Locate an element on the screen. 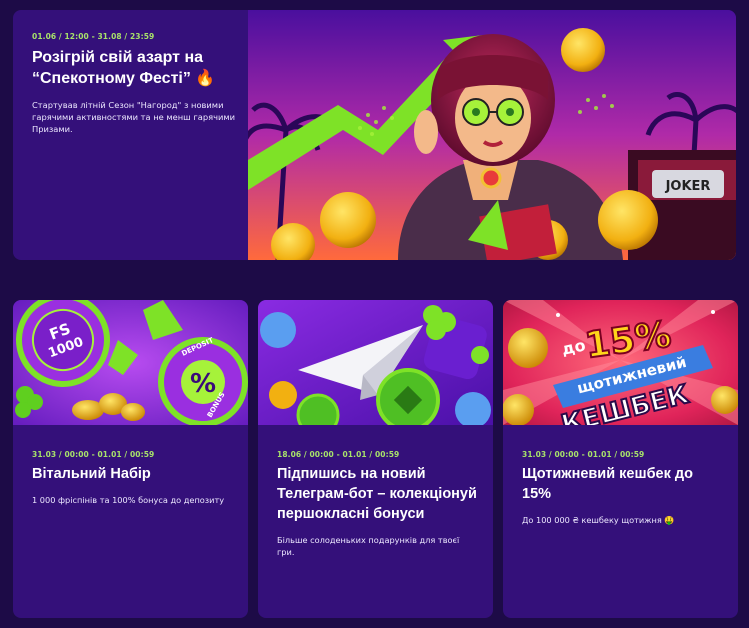  promo-image-cashback: до 15% щотижневий КЕШБЕК is located at coordinates (620, 362).